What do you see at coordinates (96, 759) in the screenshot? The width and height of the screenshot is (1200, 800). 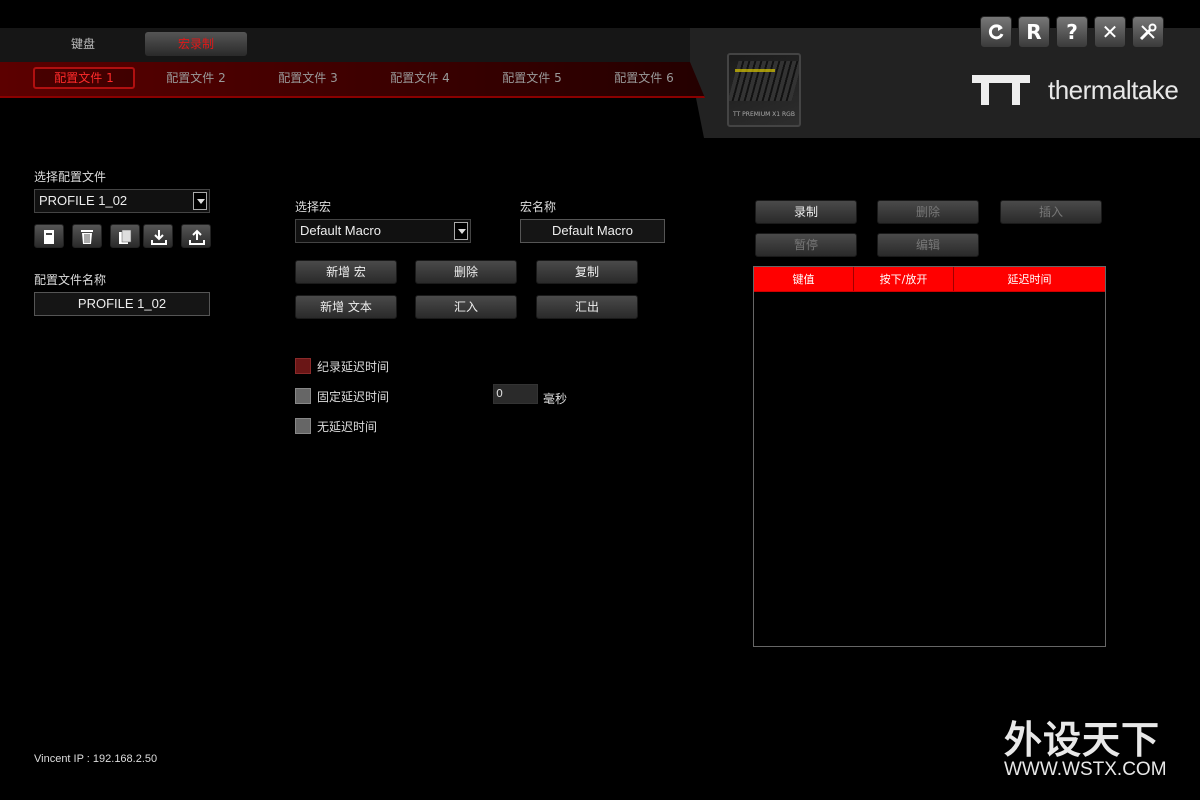 I see `ip-status: Vincent IP : 192.168.2.50` at bounding box center [96, 759].